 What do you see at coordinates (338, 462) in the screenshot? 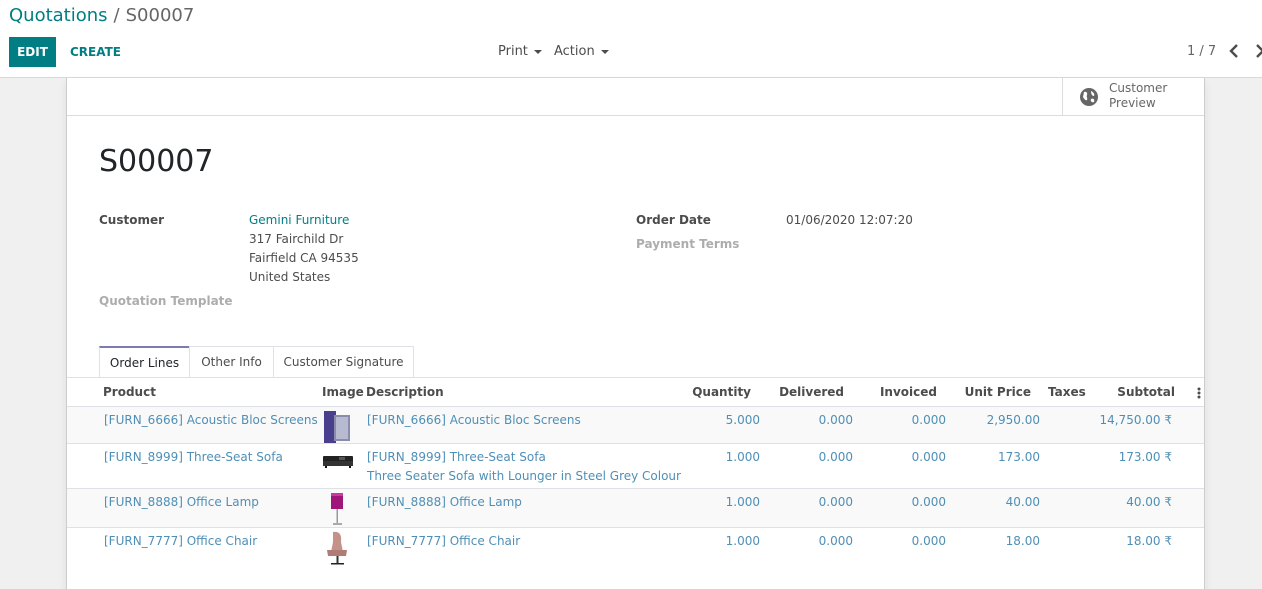
I see `sofa-image` at bounding box center [338, 462].